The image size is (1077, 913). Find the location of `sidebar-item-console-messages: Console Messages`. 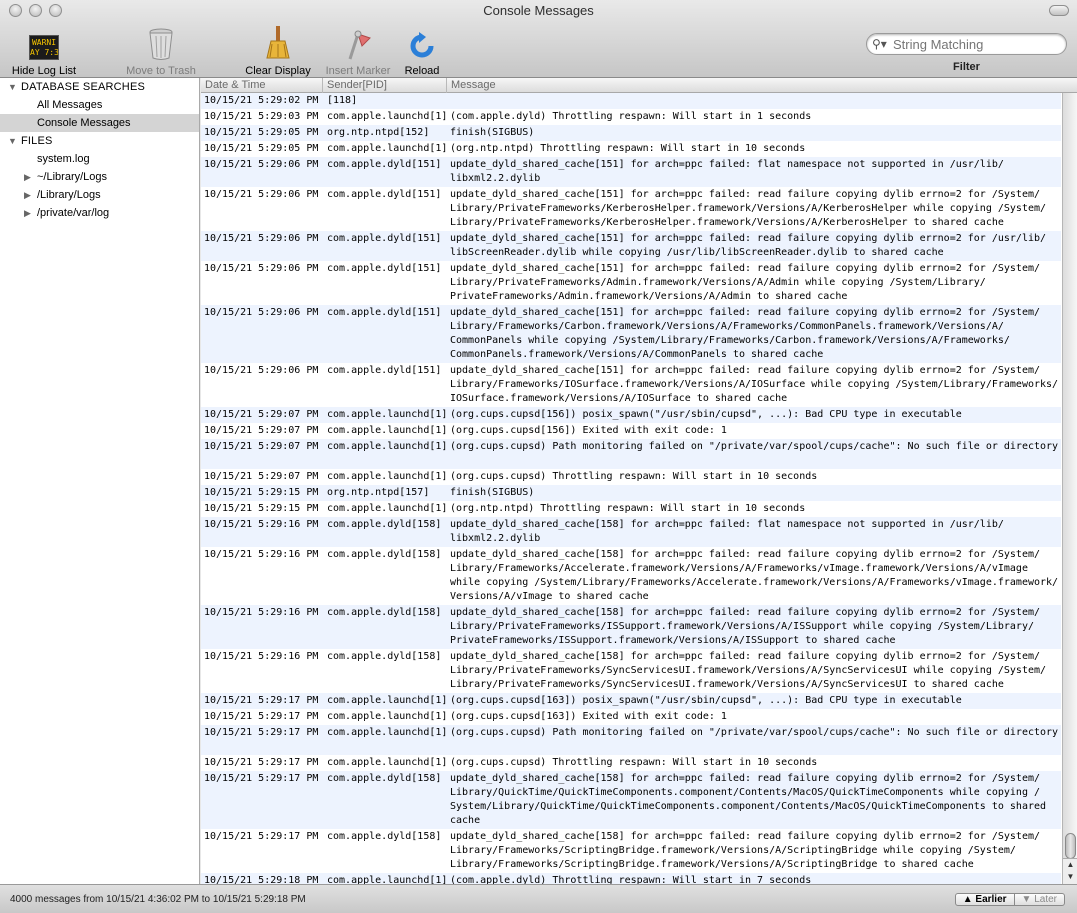

sidebar-item-console-messages: Console Messages is located at coordinates (99, 123).